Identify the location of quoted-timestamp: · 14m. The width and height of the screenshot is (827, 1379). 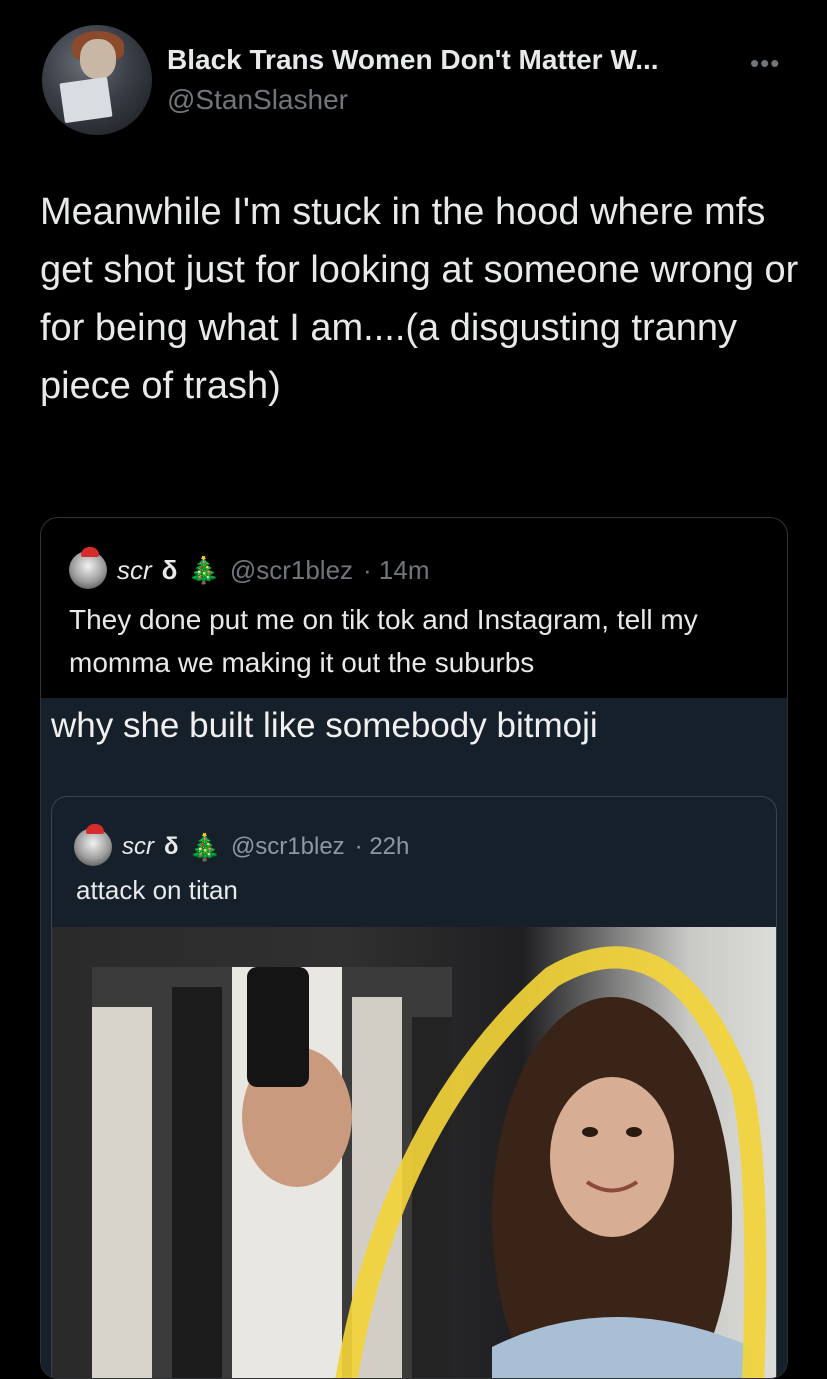
(396, 569).